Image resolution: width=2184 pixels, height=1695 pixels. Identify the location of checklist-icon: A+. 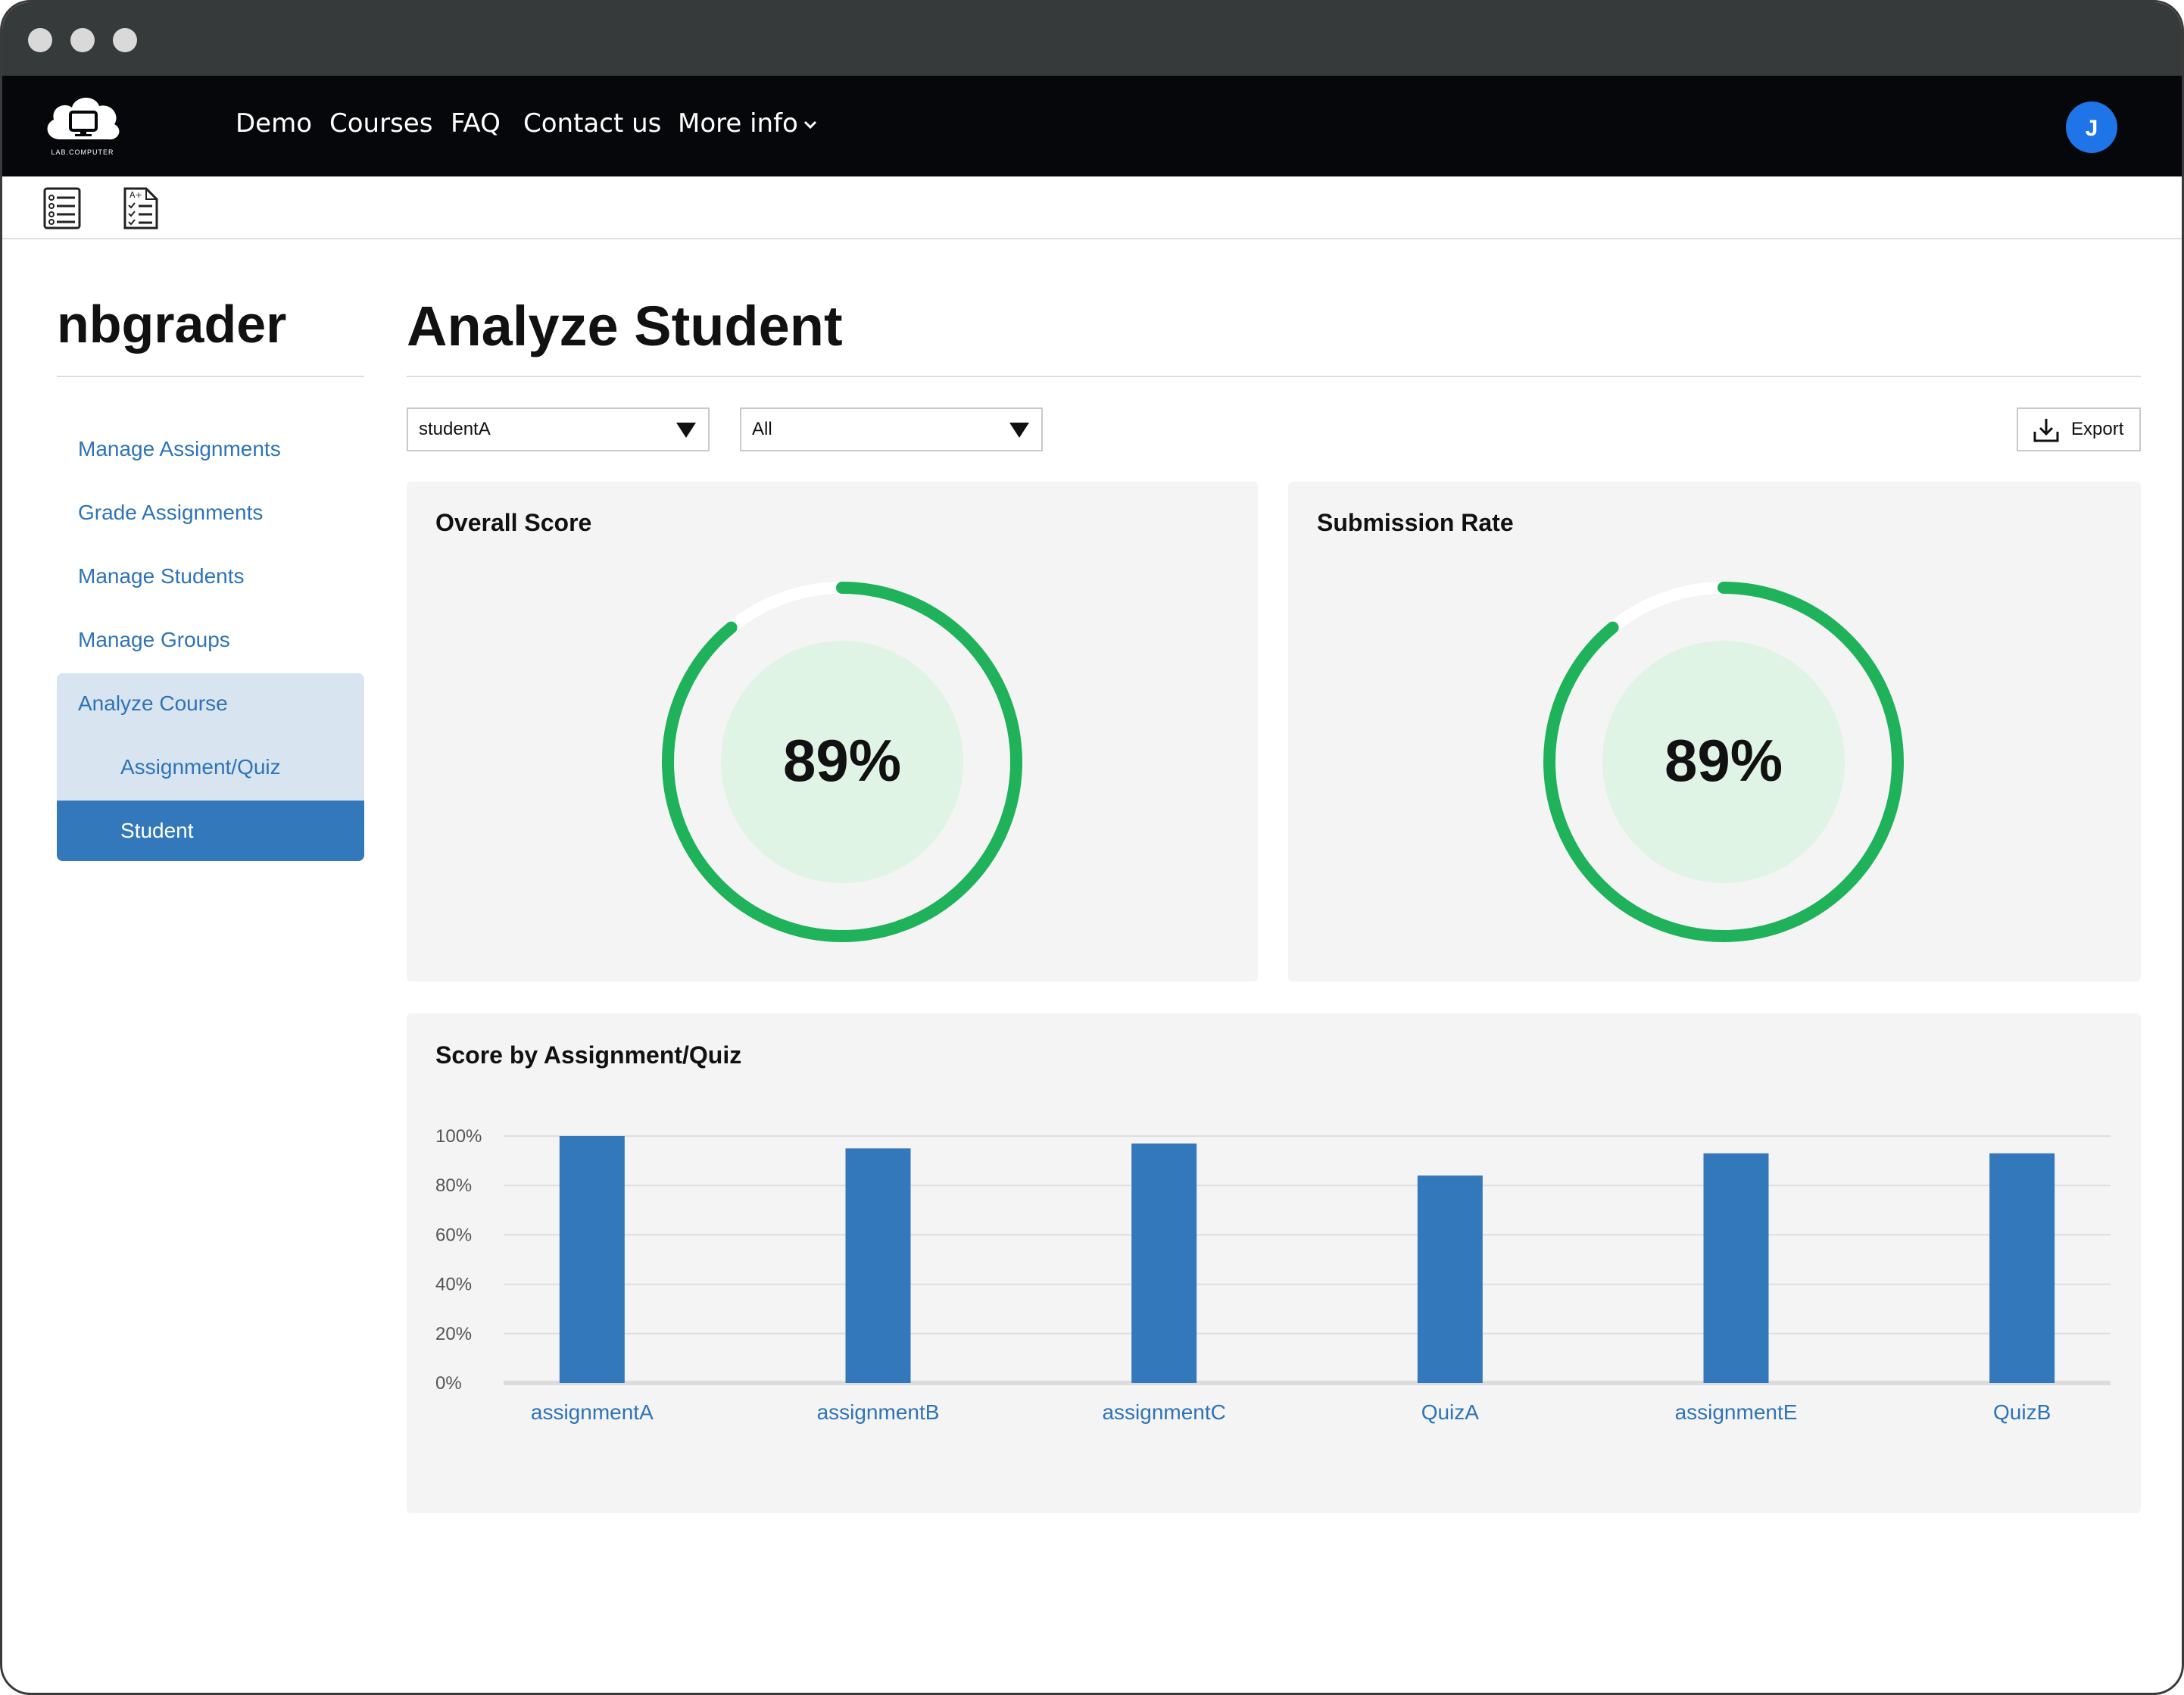
(141, 208).